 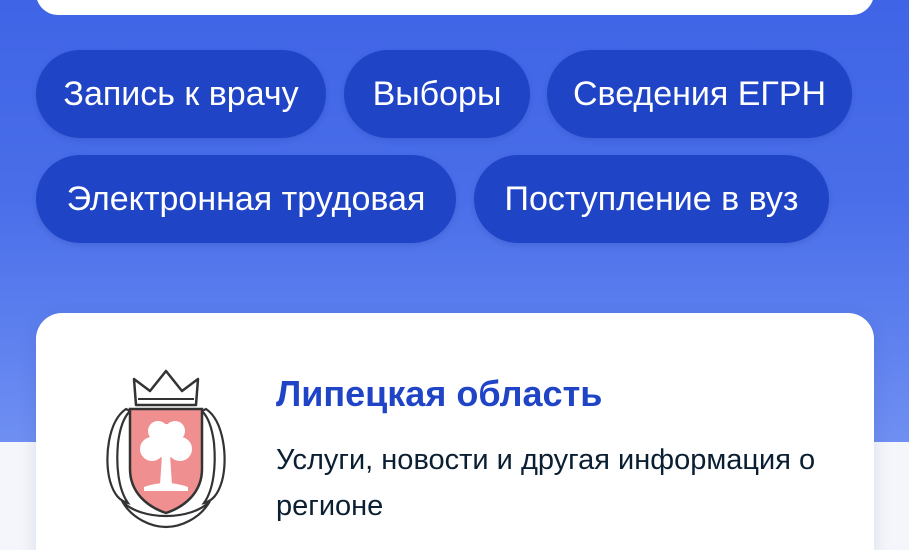 What do you see at coordinates (455, 7) in the screenshot?
I see `search-card` at bounding box center [455, 7].